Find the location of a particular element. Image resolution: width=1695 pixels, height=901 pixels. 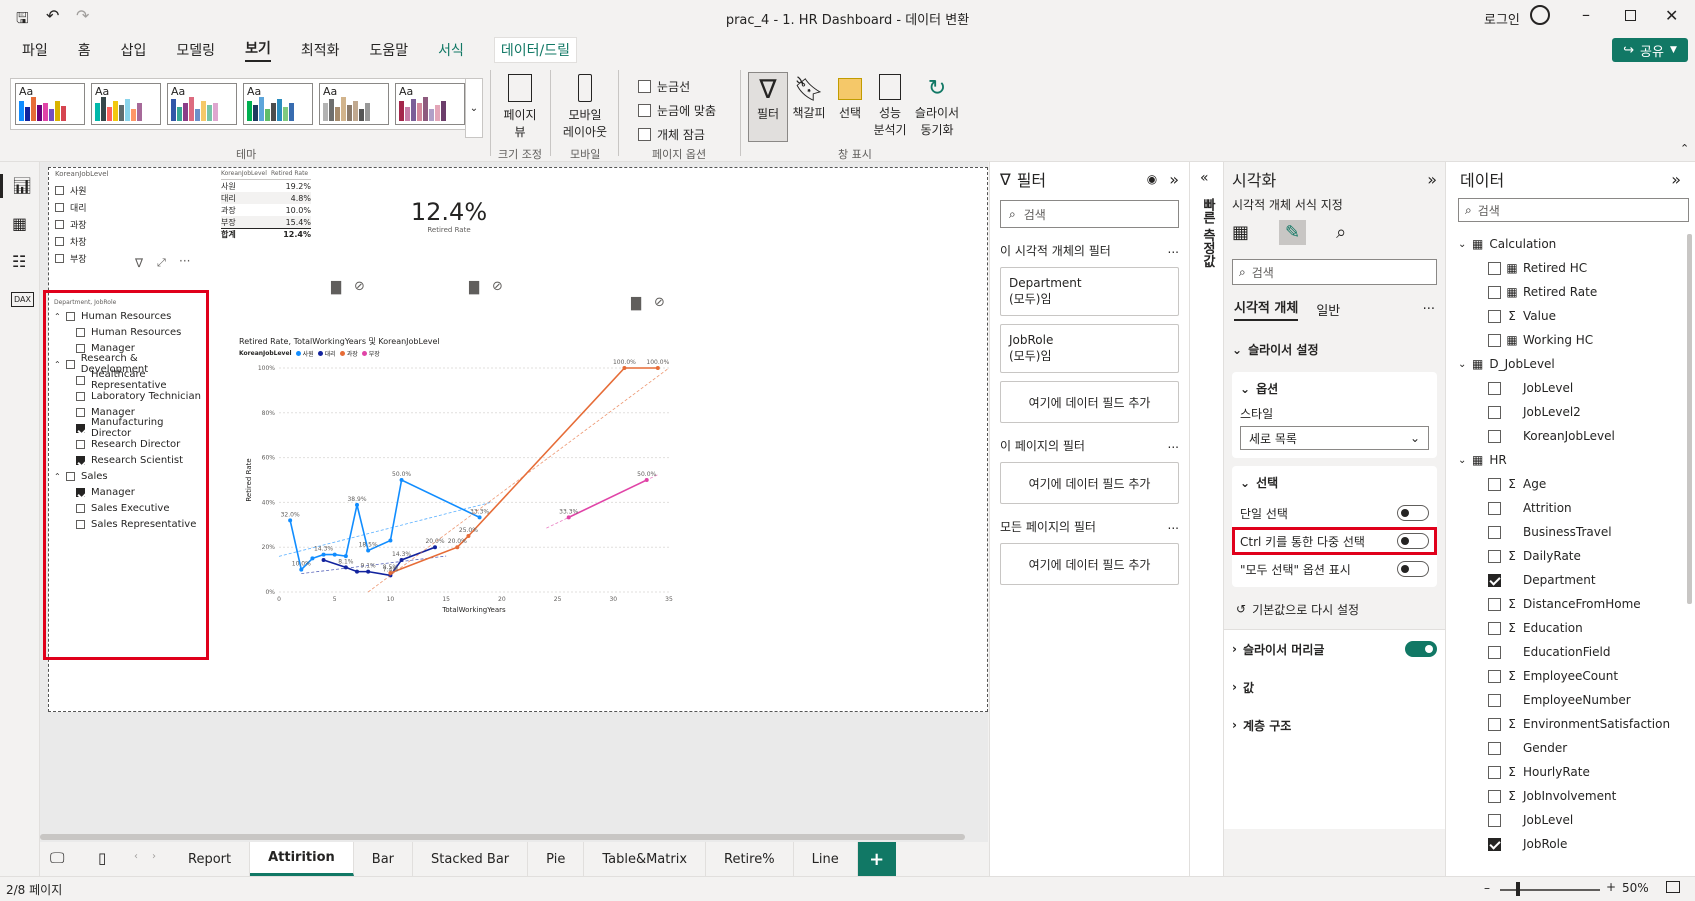

data-scrollbar is located at coordinates (1689, 419).